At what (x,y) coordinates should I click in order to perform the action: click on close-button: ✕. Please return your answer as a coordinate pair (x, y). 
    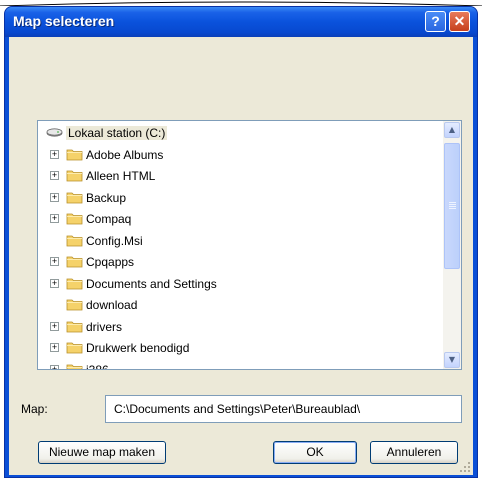
    Looking at the image, I should click on (459, 21).